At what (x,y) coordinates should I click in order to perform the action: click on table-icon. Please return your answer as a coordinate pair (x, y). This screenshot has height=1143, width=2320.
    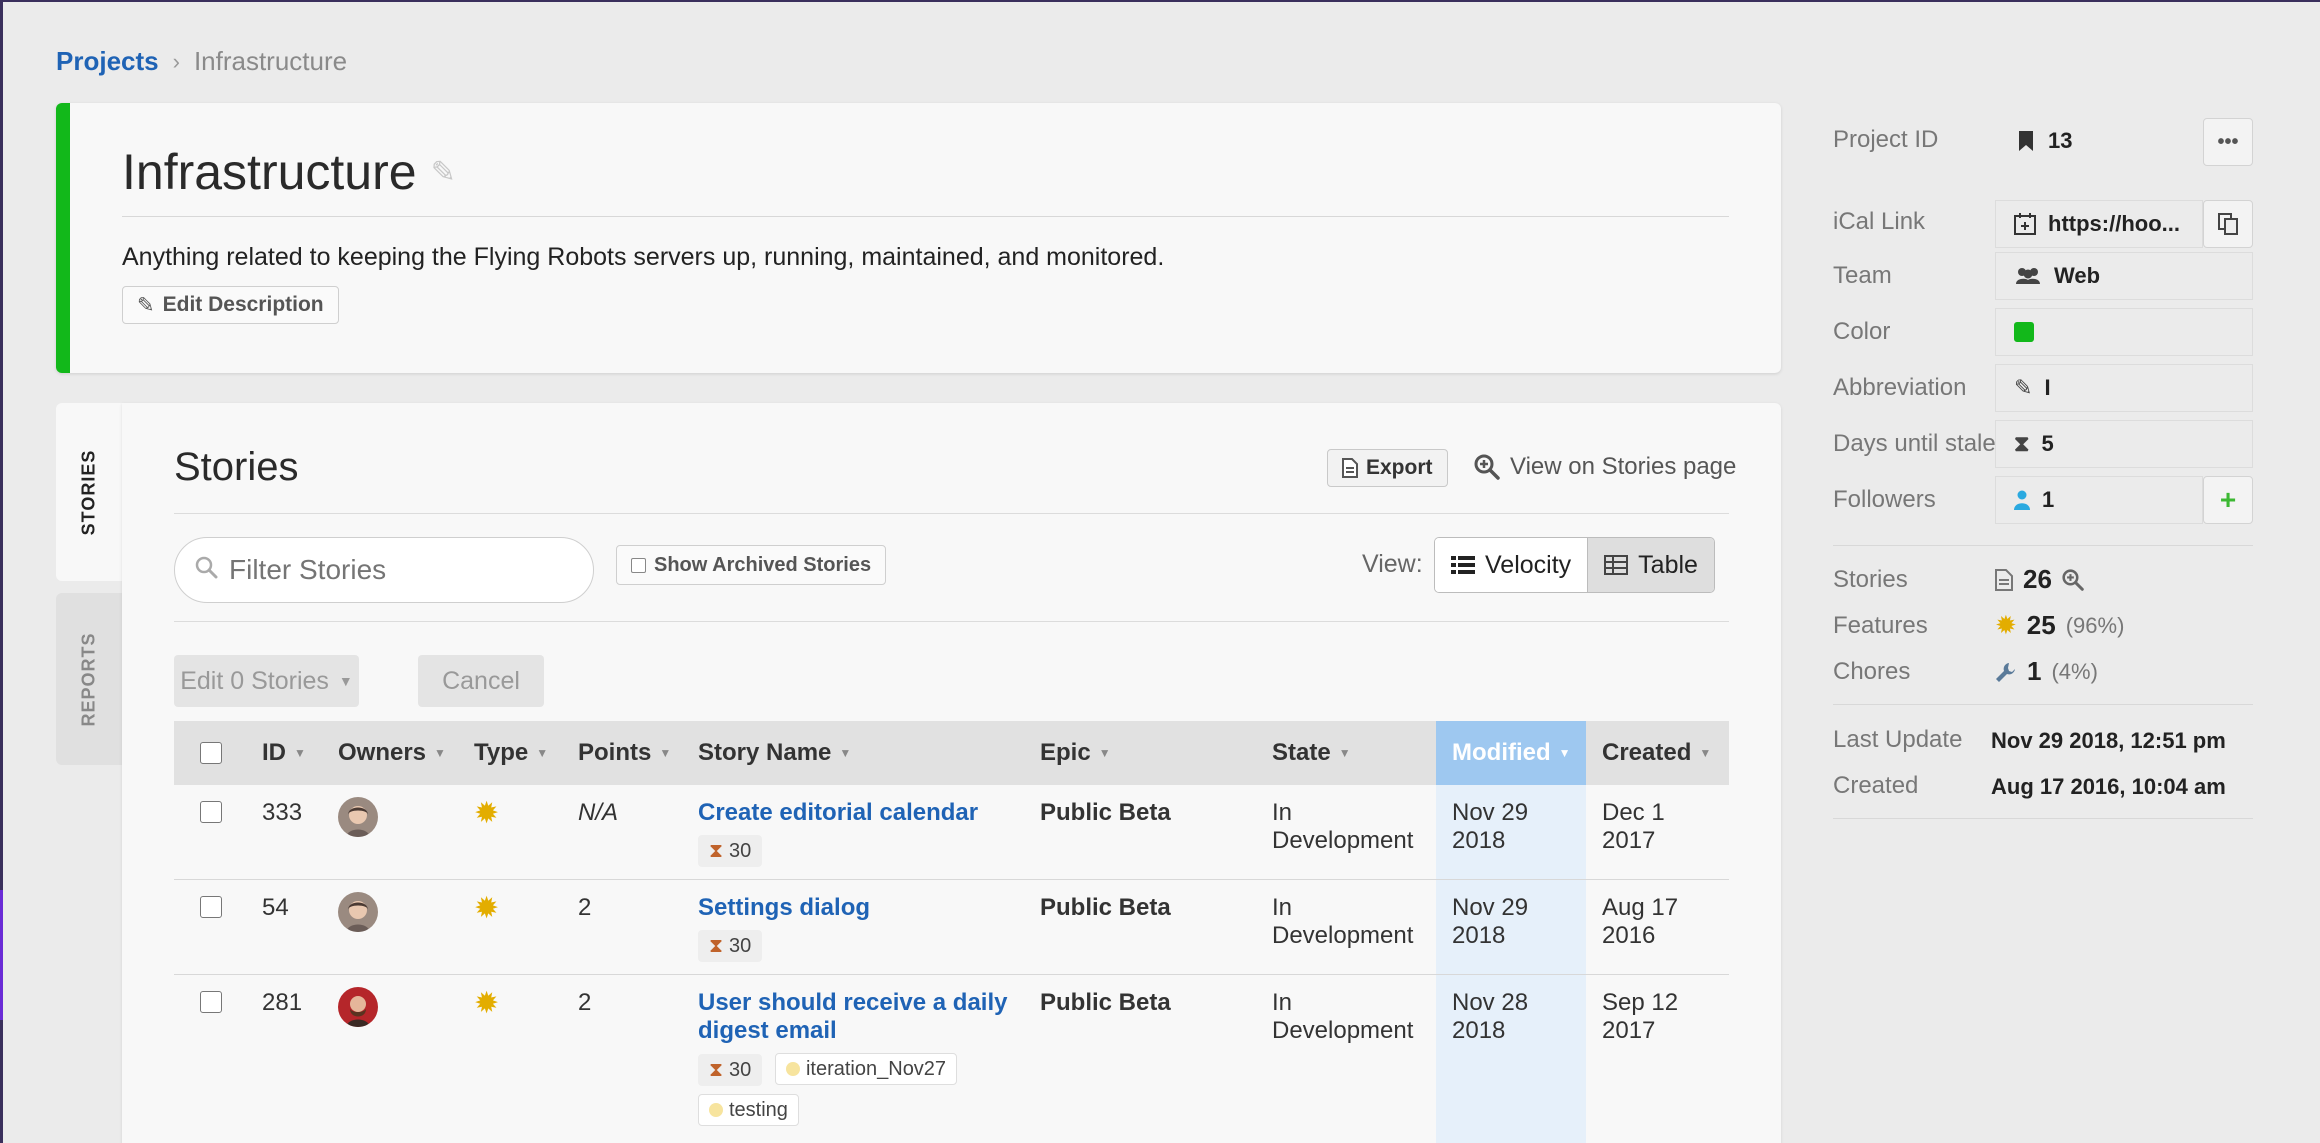
    Looking at the image, I should click on (1616, 565).